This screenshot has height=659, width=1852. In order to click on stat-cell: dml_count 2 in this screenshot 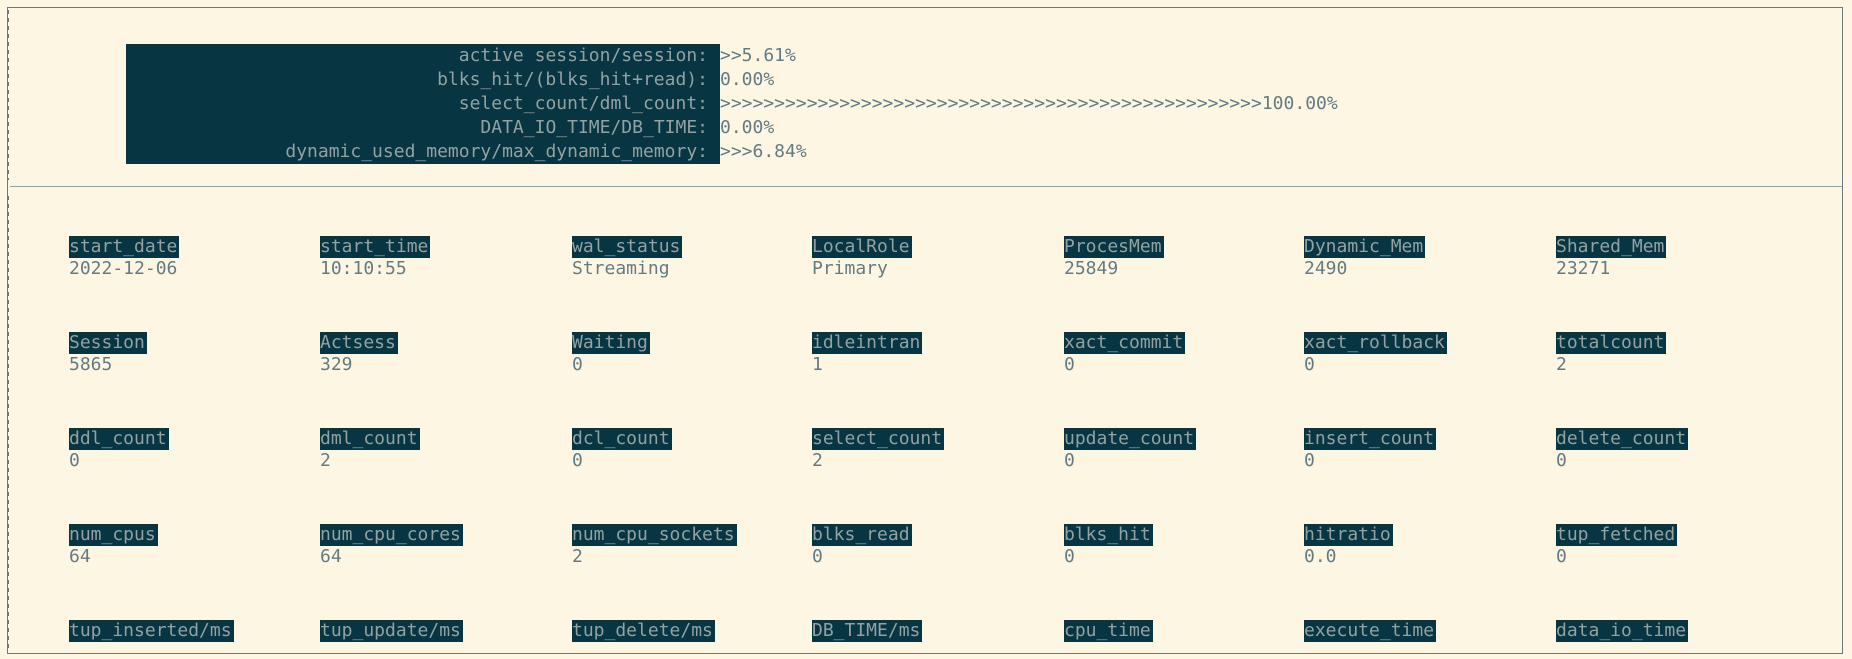, I will do `click(370, 450)`.